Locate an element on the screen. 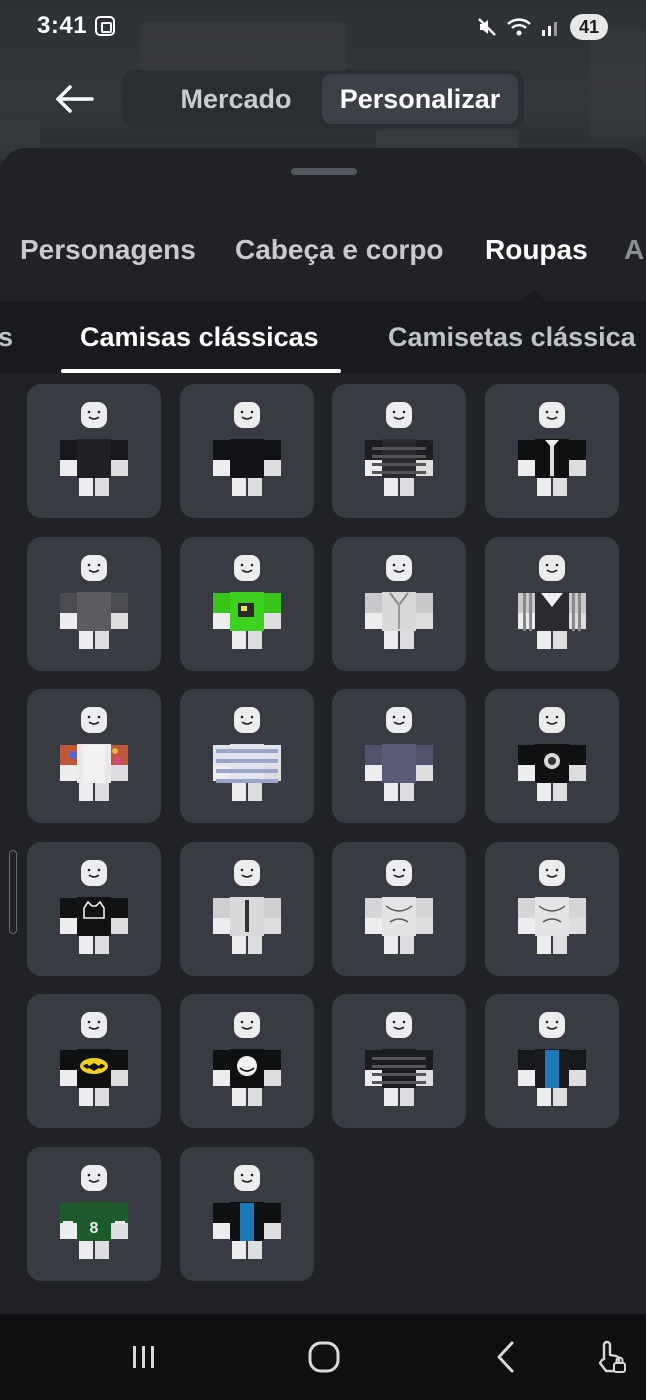  system-nav-bar is located at coordinates (323, 1357).